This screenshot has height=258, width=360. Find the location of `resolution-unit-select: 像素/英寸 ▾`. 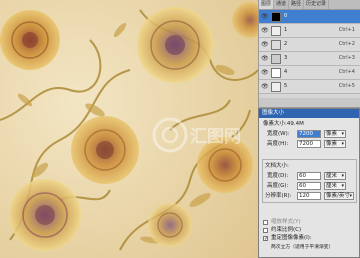

resolution-unit-select: 像素/英寸 ▾ is located at coordinates (339, 196).